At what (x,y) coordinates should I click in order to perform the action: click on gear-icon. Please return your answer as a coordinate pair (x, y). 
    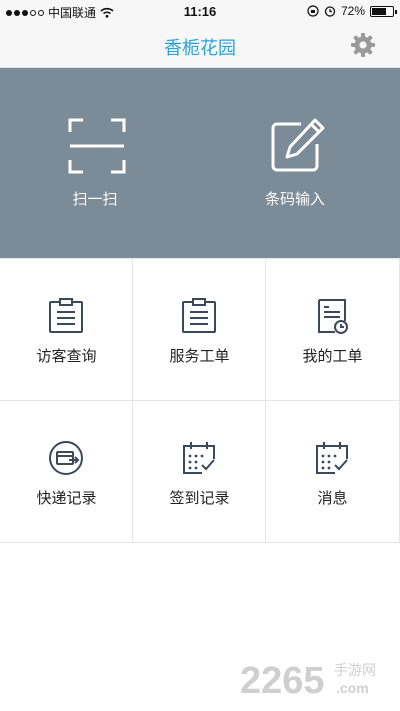
    Looking at the image, I should click on (363, 45).